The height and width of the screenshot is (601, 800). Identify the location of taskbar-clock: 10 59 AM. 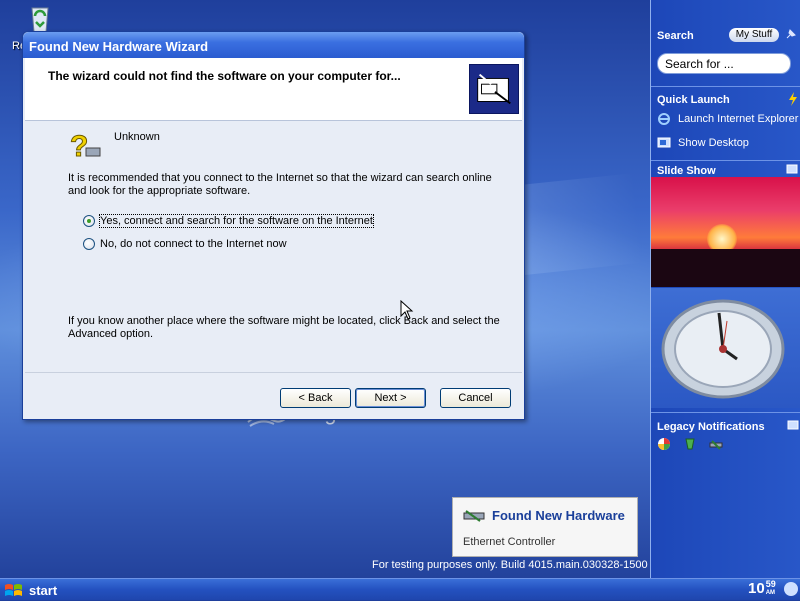
(762, 589).